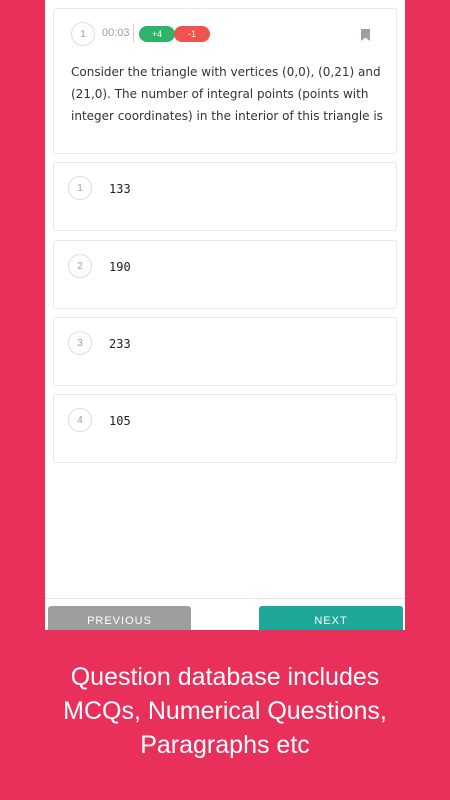 This screenshot has width=450, height=800. What do you see at coordinates (120, 344) in the screenshot?
I see `option-text: 233` at bounding box center [120, 344].